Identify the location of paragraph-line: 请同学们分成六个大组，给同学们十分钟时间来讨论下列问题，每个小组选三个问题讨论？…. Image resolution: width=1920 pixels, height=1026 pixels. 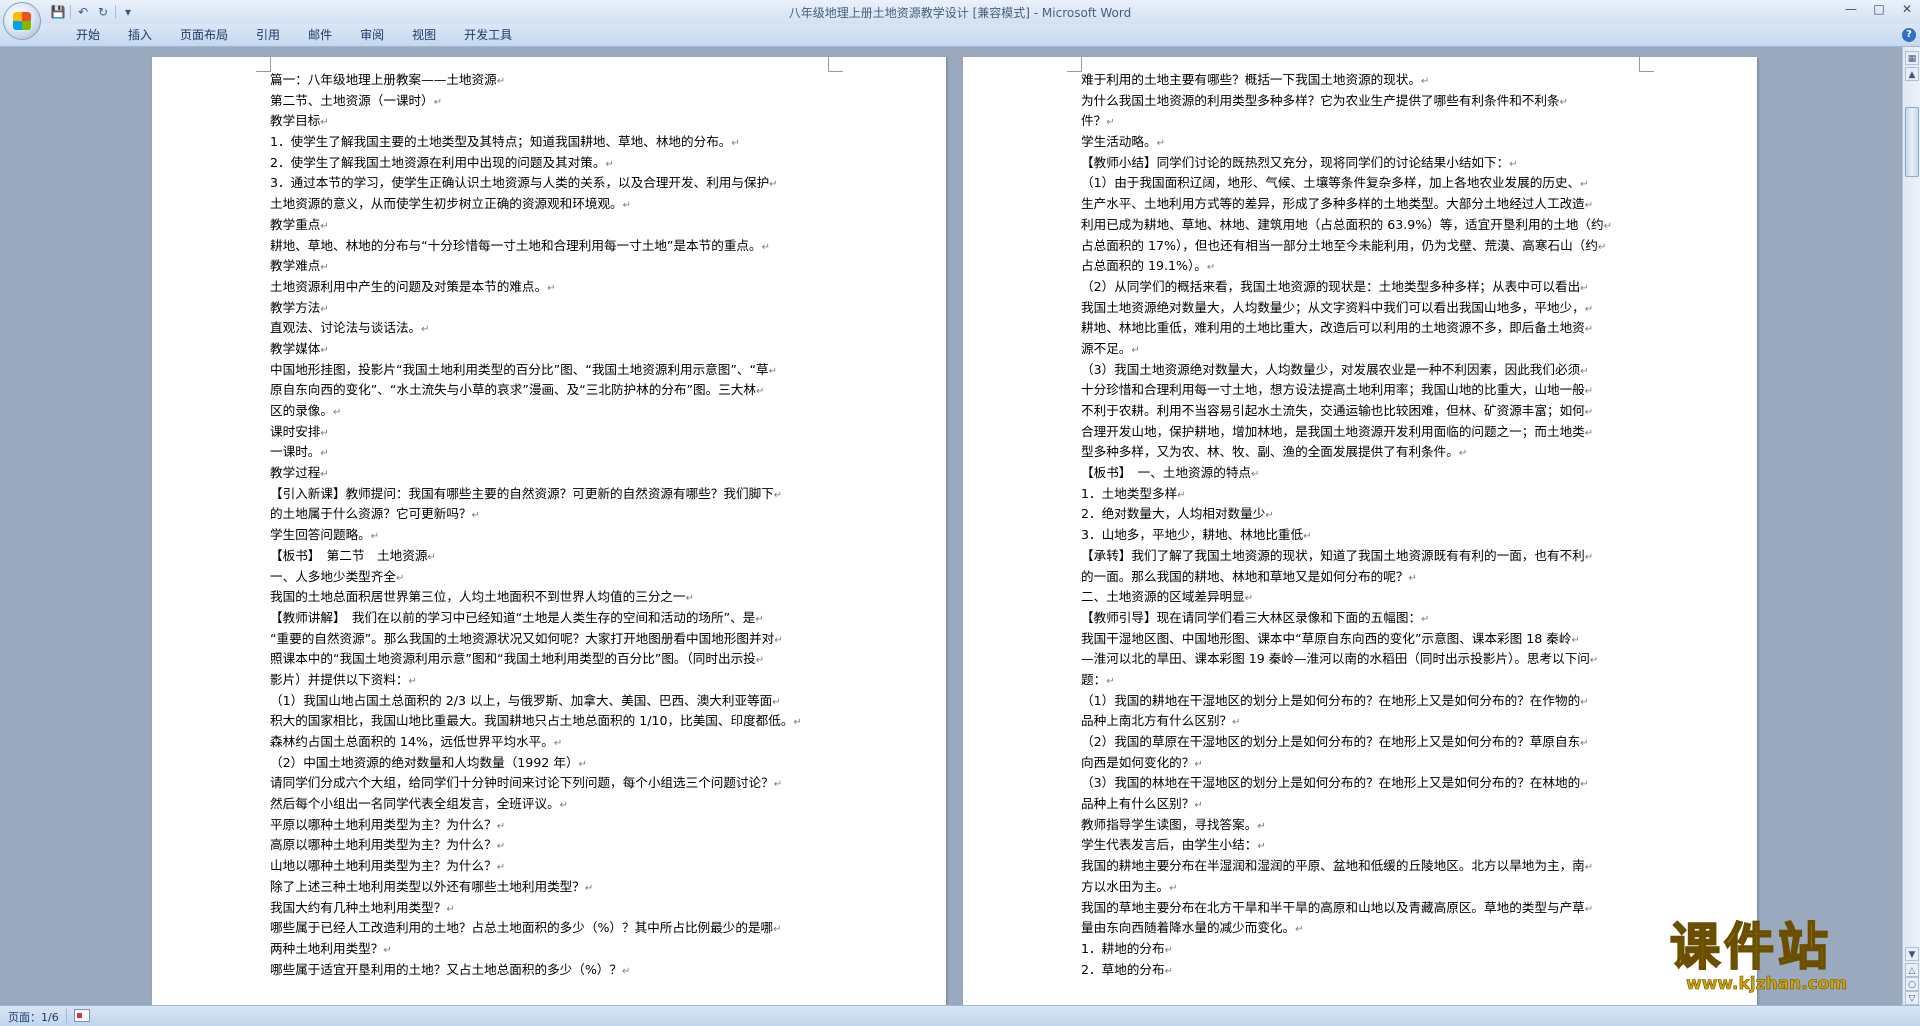
(550, 783).